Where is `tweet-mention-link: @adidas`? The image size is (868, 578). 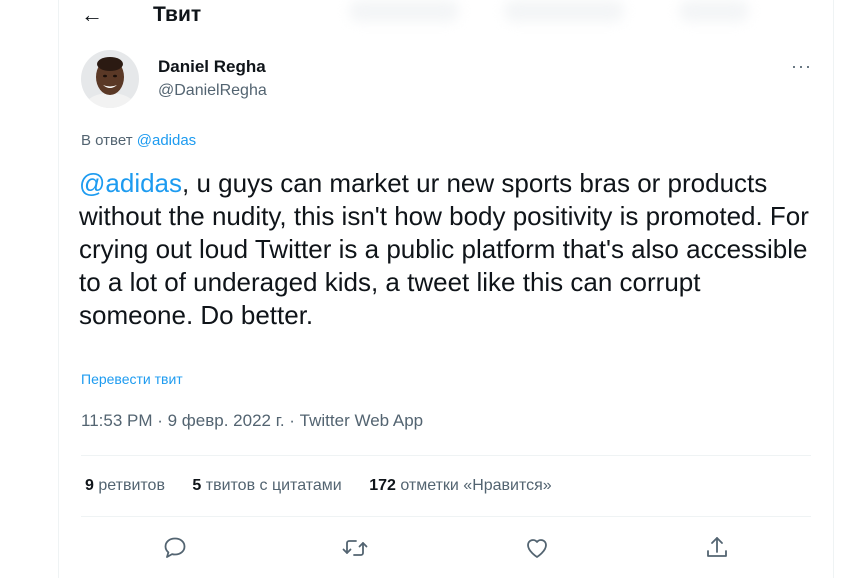
tweet-mention-link: @adidas is located at coordinates (130, 183).